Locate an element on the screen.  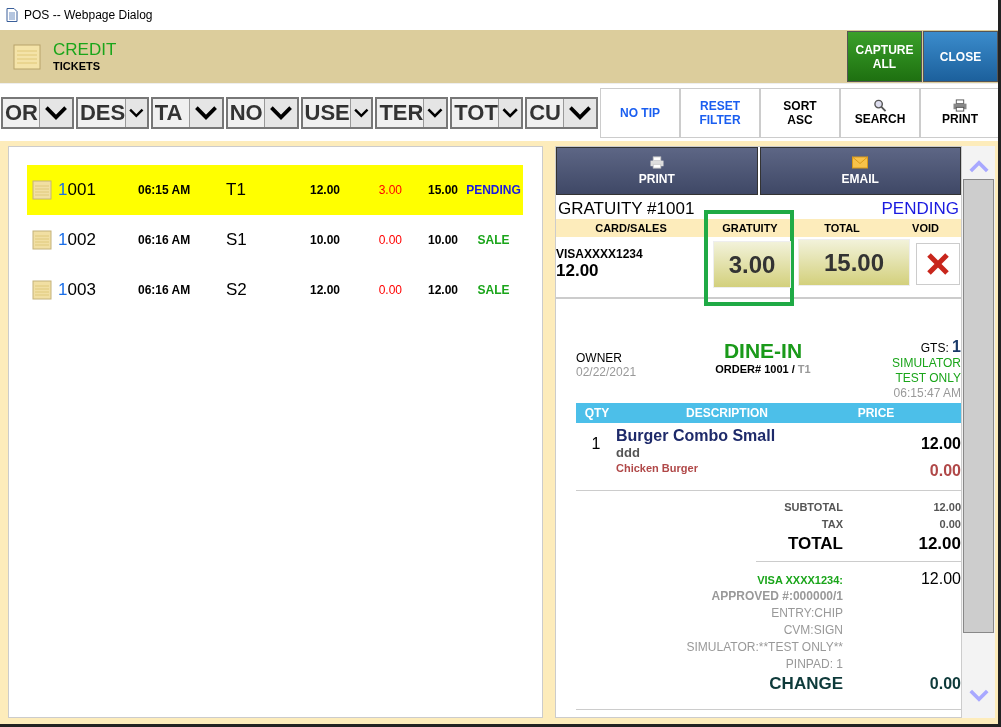
document-icon is located at coordinates (12, 15).